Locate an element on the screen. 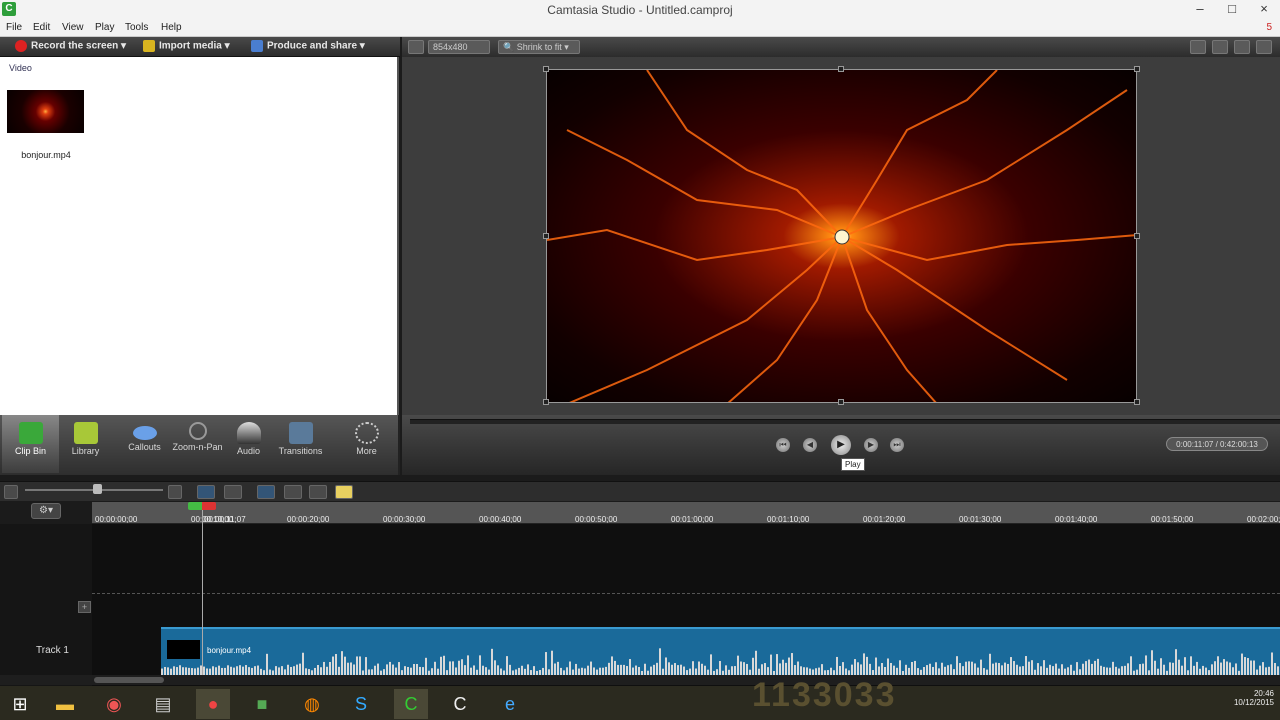 The height and width of the screenshot is (720, 1280). next-clip-button: ⏭ is located at coordinates (897, 445).